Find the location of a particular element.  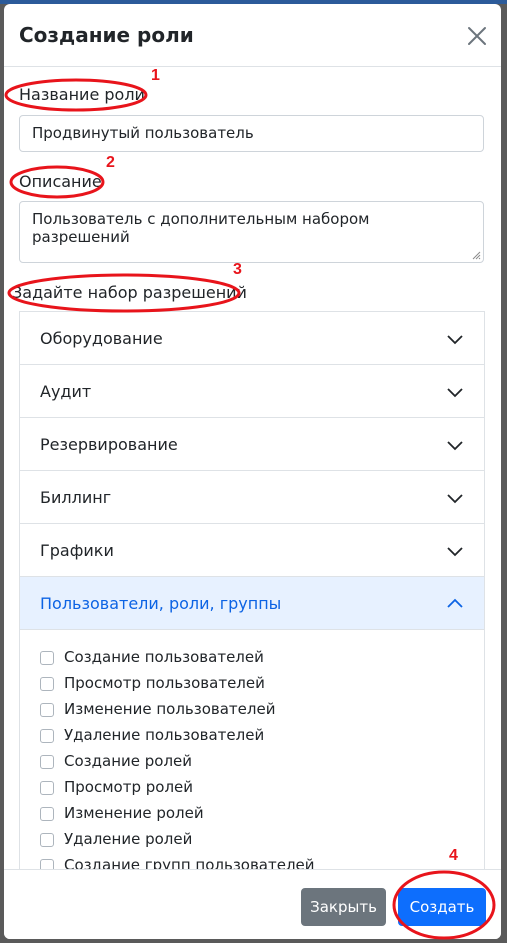

close-button is located at coordinates (477, 36).